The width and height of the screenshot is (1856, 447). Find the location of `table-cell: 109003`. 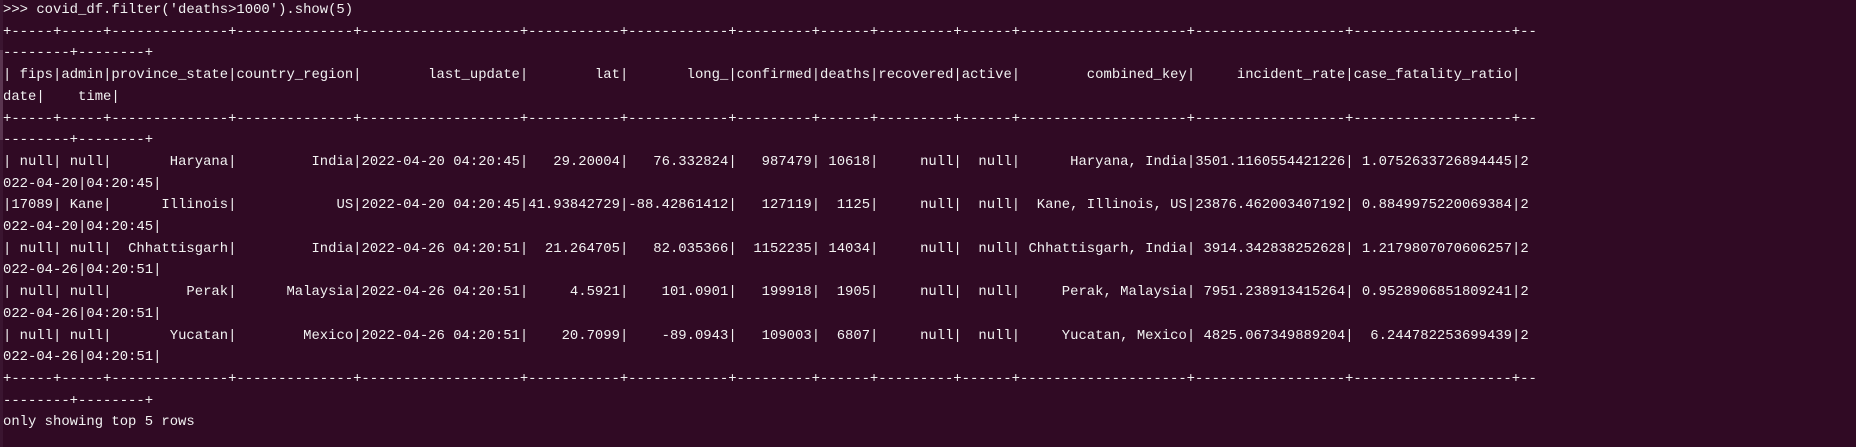

table-cell: 109003 is located at coordinates (774, 335).